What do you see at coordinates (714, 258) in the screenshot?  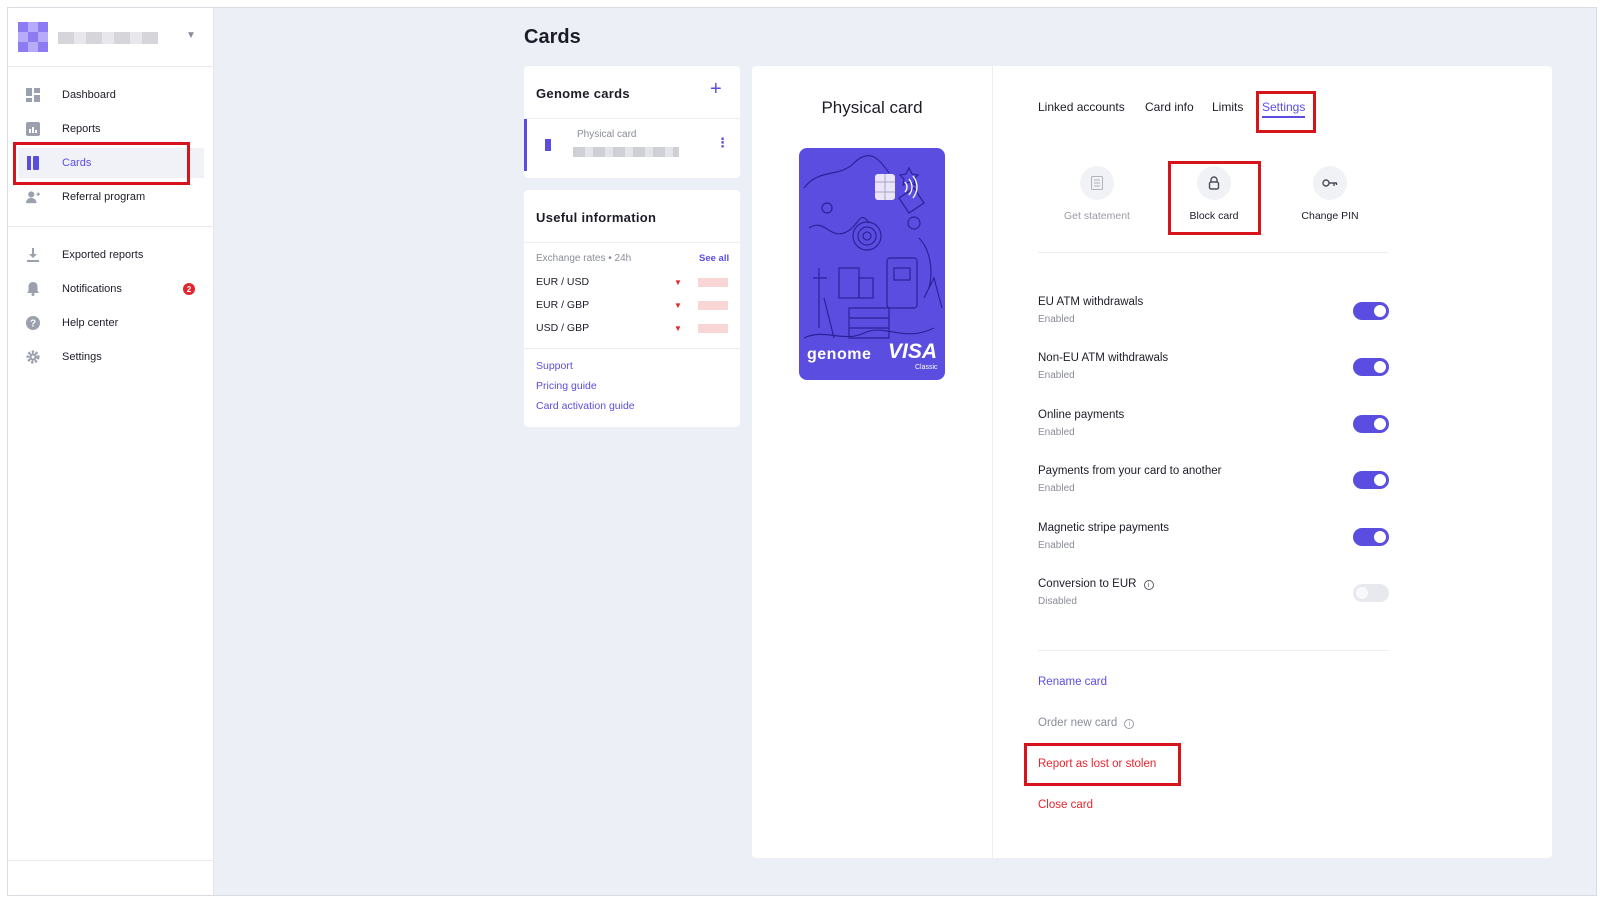 I see `see-all-link: See all` at bounding box center [714, 258].